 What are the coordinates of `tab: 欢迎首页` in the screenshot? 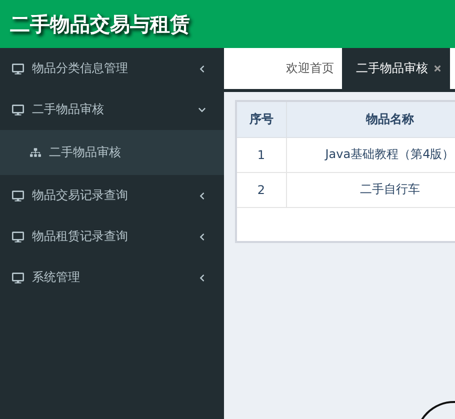 It's located at (307, 68).